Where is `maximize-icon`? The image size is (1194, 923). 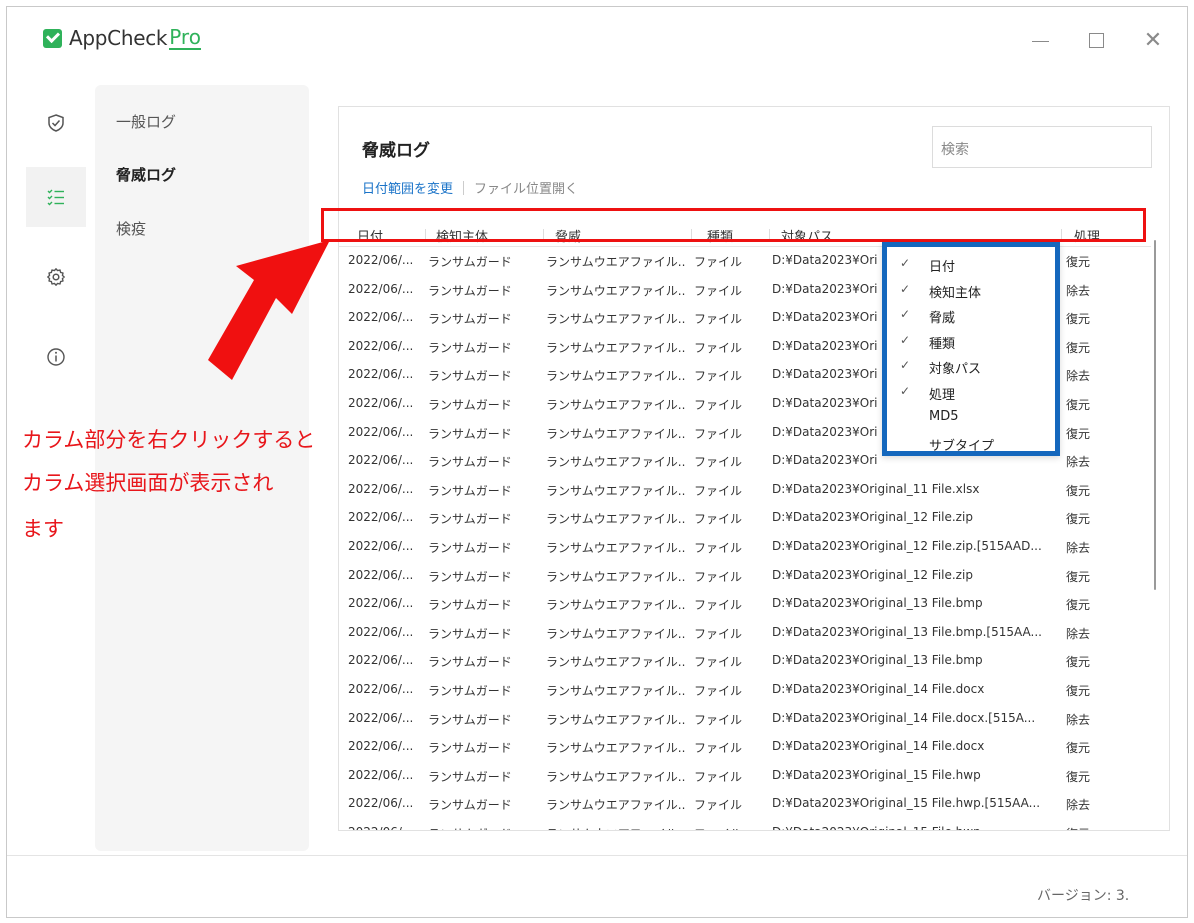
maximize-icon is located at coordinates (1096, 40).